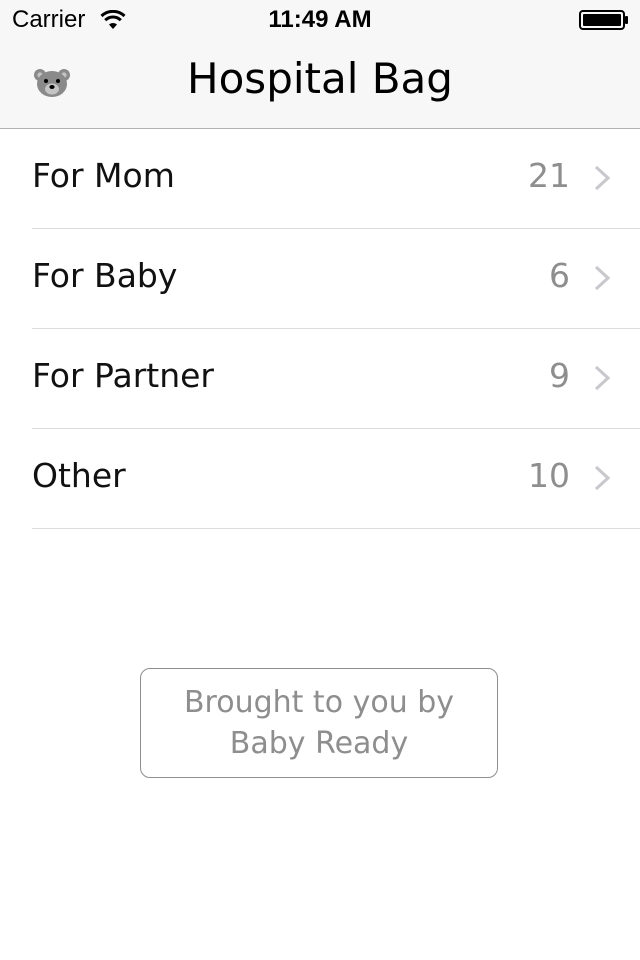 The image size is (640, 960). Describe the element at coordinates (603, 20) in the screenshot. I see `battery-icon` at that location.